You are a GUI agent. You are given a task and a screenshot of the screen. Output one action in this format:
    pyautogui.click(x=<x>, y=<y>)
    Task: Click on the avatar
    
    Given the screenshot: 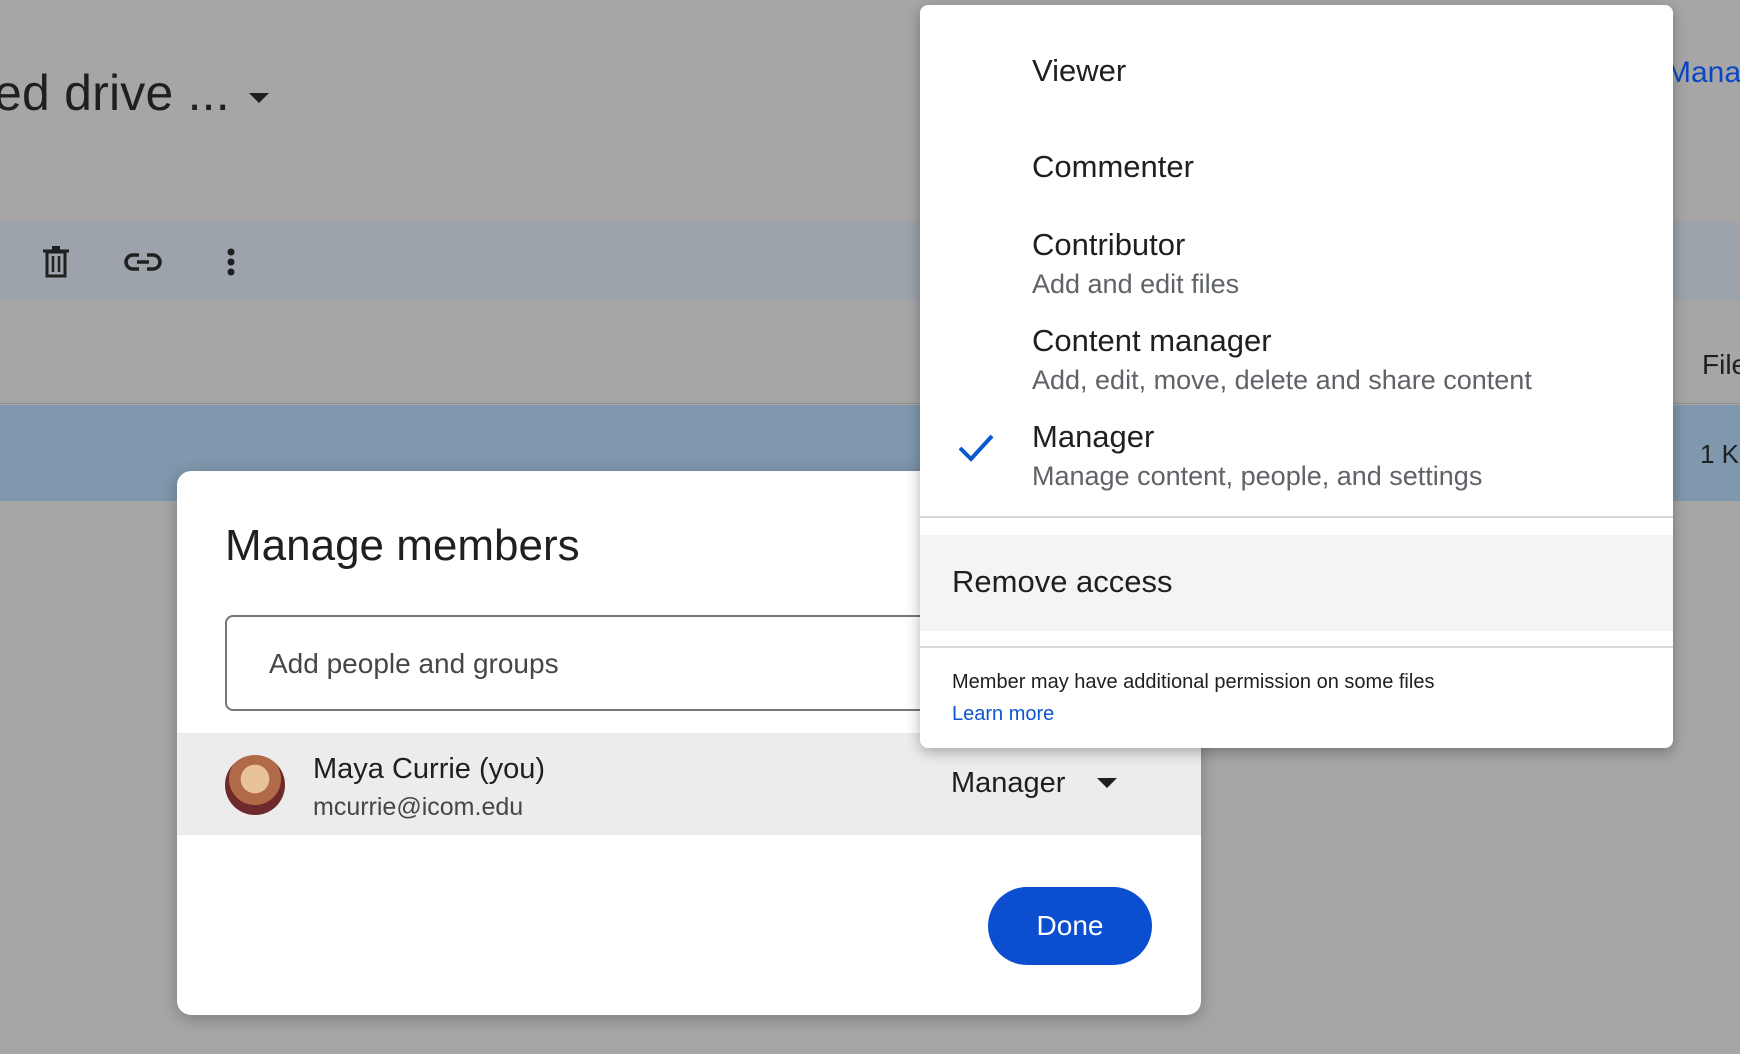 What is the action you would take?
    pyautogui.click(x=255, y=785)
    